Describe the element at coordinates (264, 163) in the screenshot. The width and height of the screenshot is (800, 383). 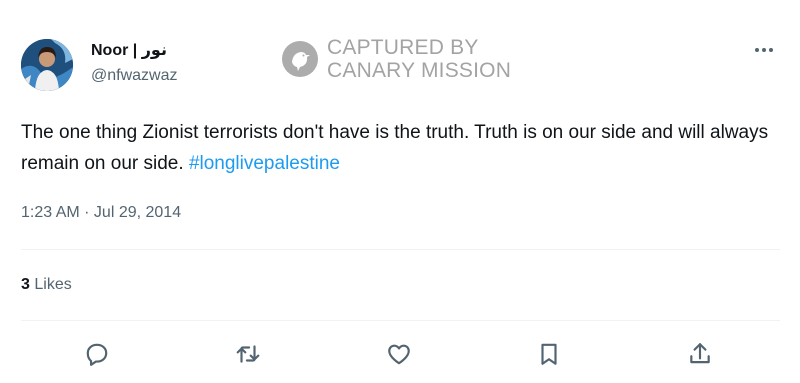
I see `hashtag-link: #longlivepalestine` at that location.